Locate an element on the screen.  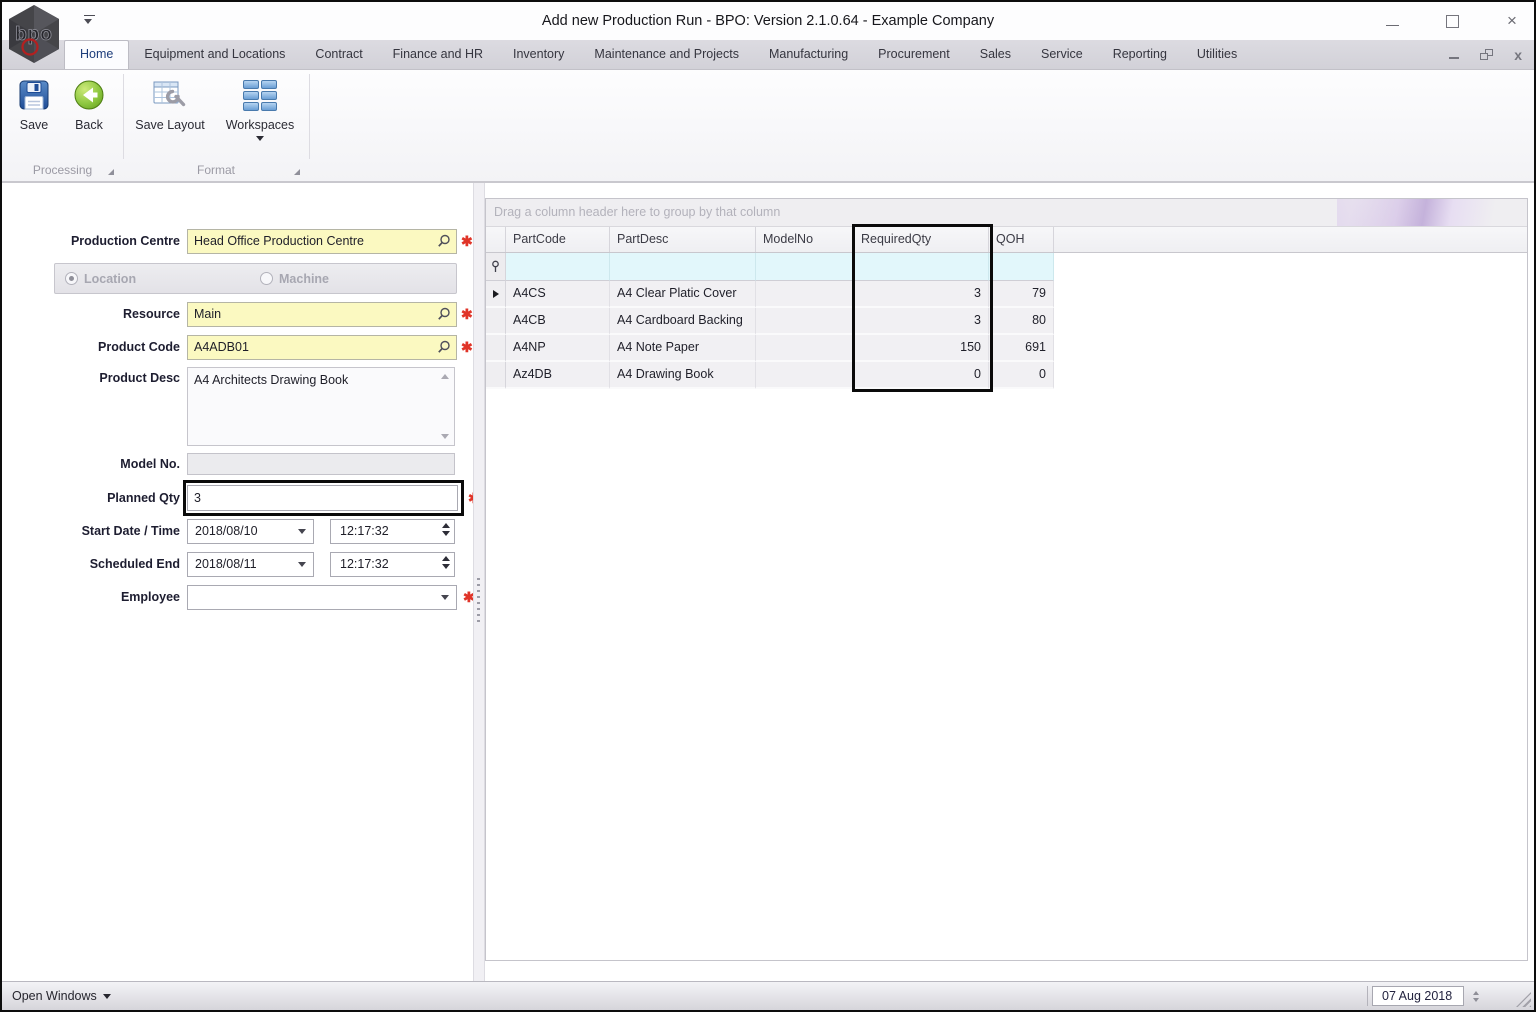
product-code-label: Product Code is located at coordinates (139, 347).